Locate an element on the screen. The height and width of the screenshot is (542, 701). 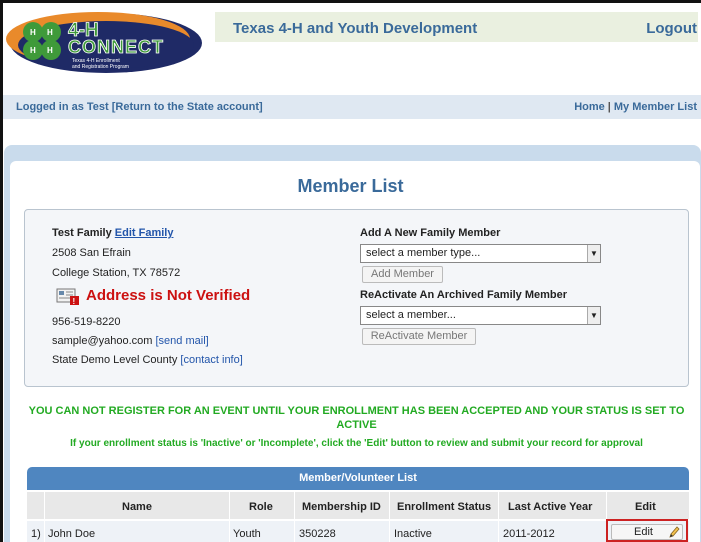
column-header-last-active-year: Last Active Year is located at coordinates (550, 507).